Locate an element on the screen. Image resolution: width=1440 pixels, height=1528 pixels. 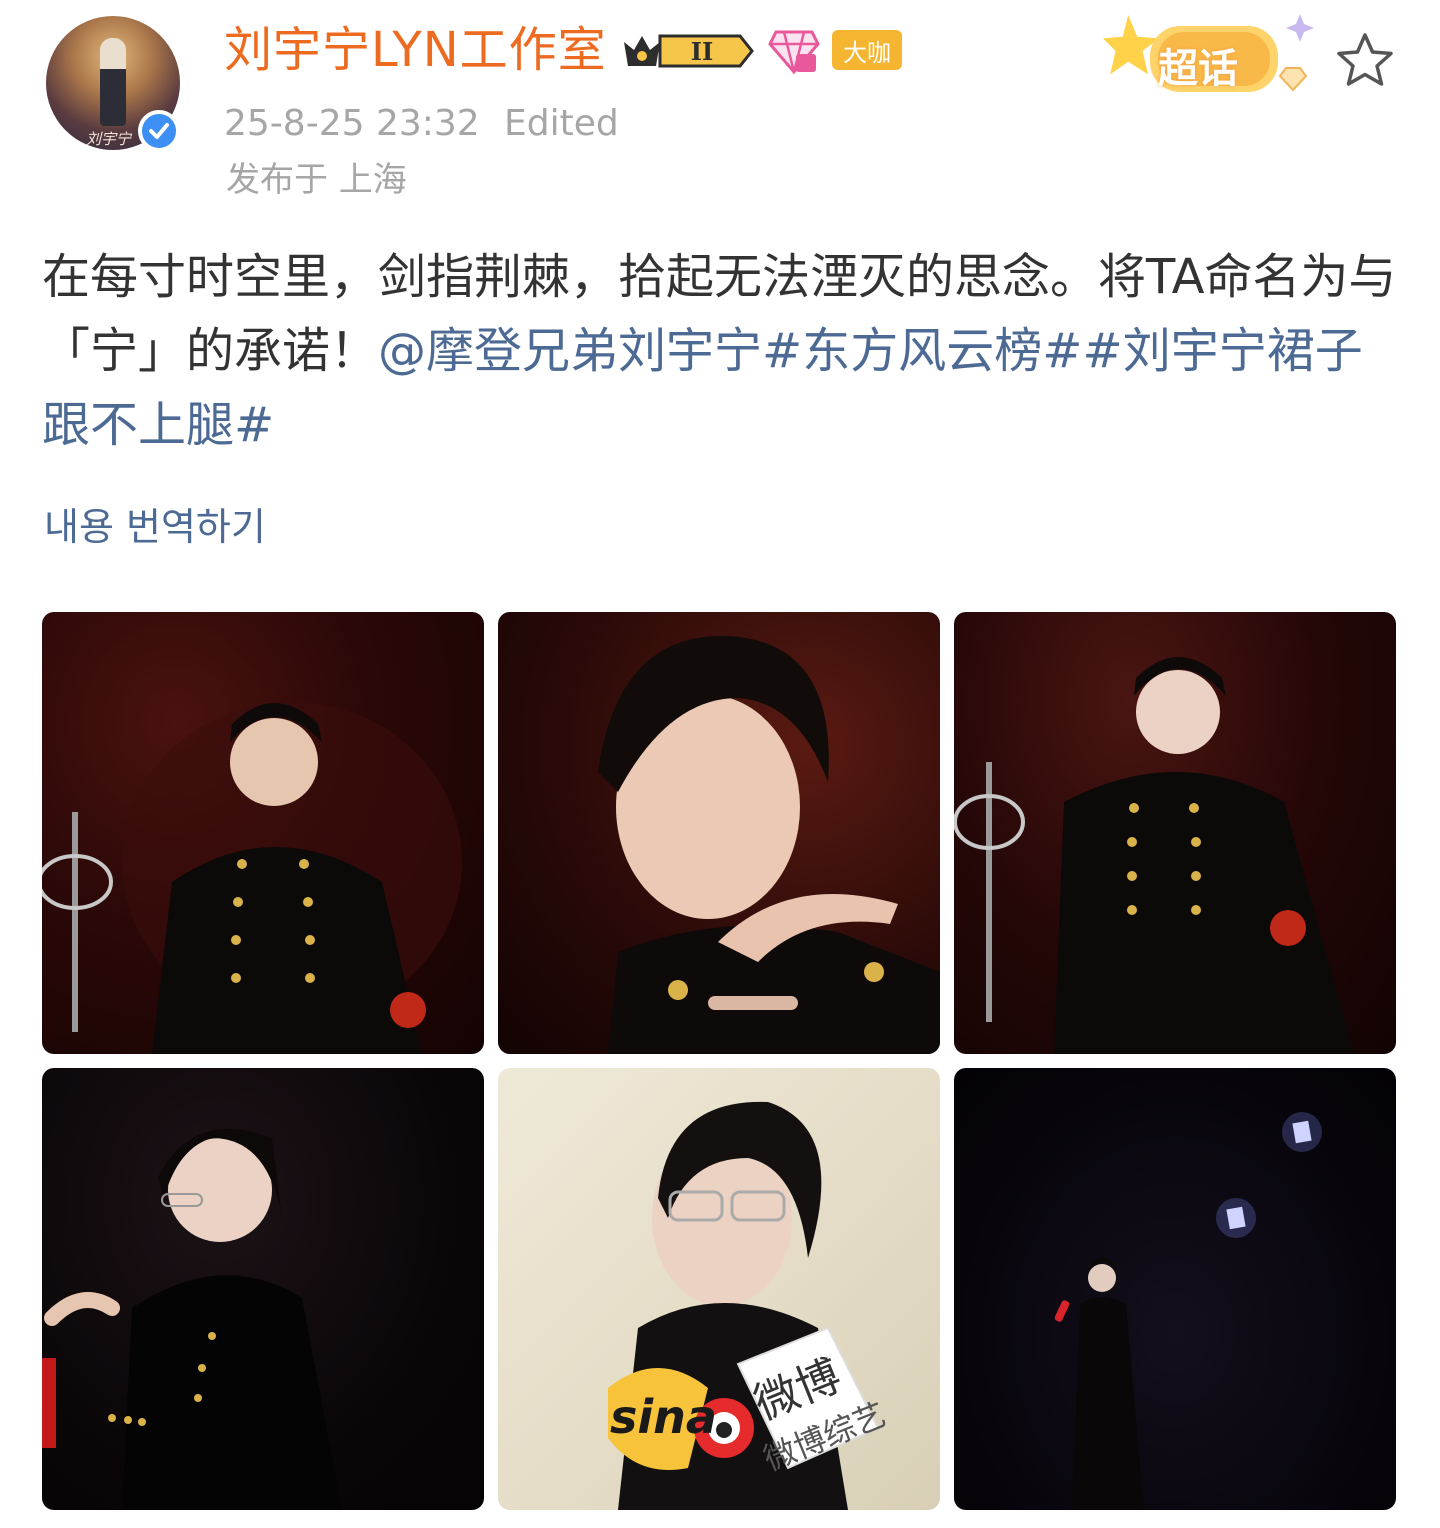
role-badge: 大咖 is located at coordinates (867, 50).